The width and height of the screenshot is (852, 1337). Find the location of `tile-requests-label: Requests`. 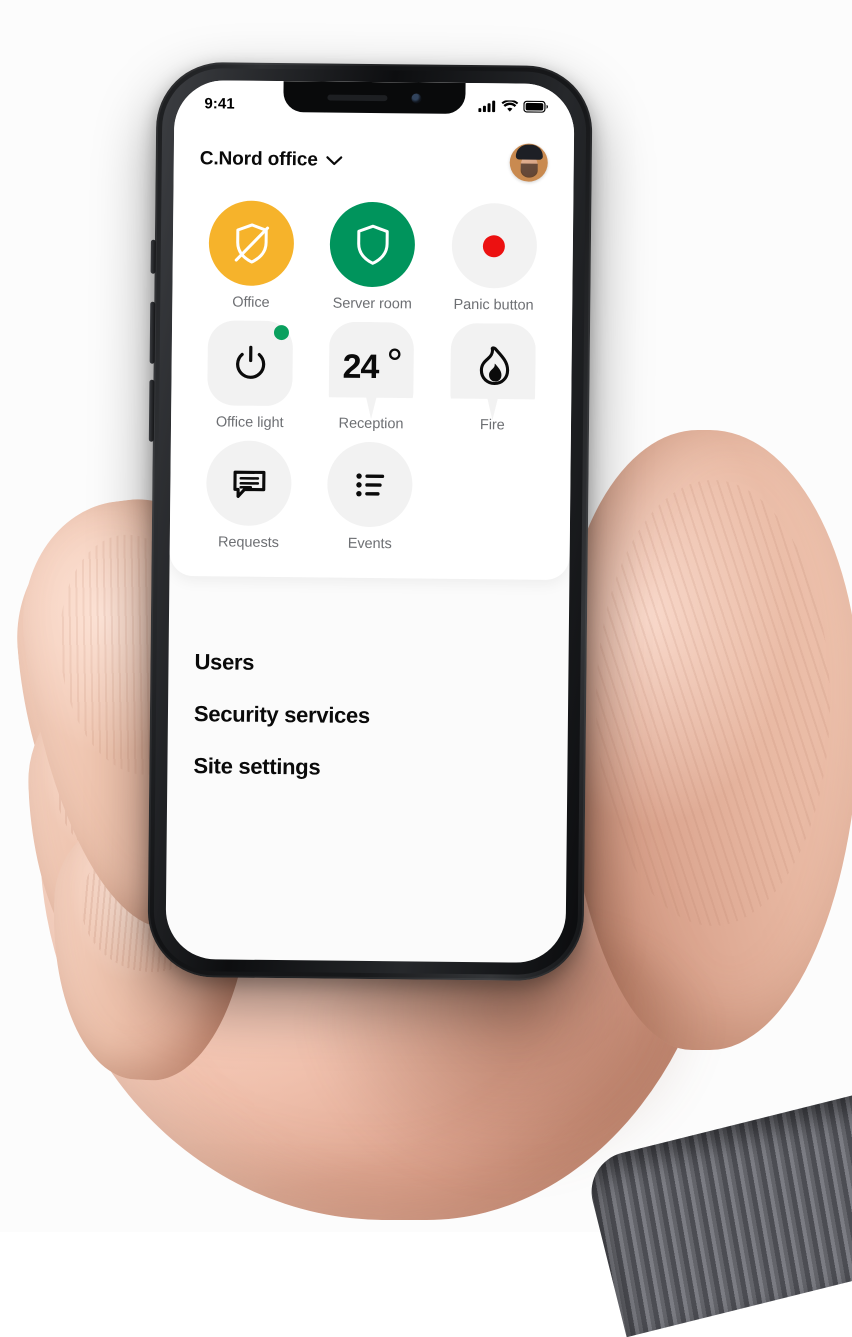

tile-requests-label: Requests is located at coordinates (248, 543).